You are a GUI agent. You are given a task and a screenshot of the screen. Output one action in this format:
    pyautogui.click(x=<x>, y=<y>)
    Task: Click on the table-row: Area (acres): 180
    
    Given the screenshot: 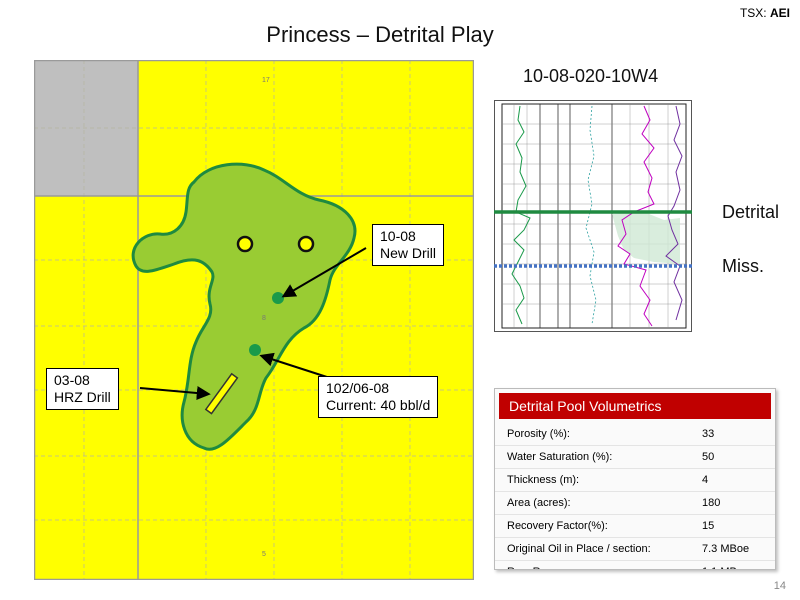 What is the action you would take?
    pyautogui.click(x=635, y=503)
    